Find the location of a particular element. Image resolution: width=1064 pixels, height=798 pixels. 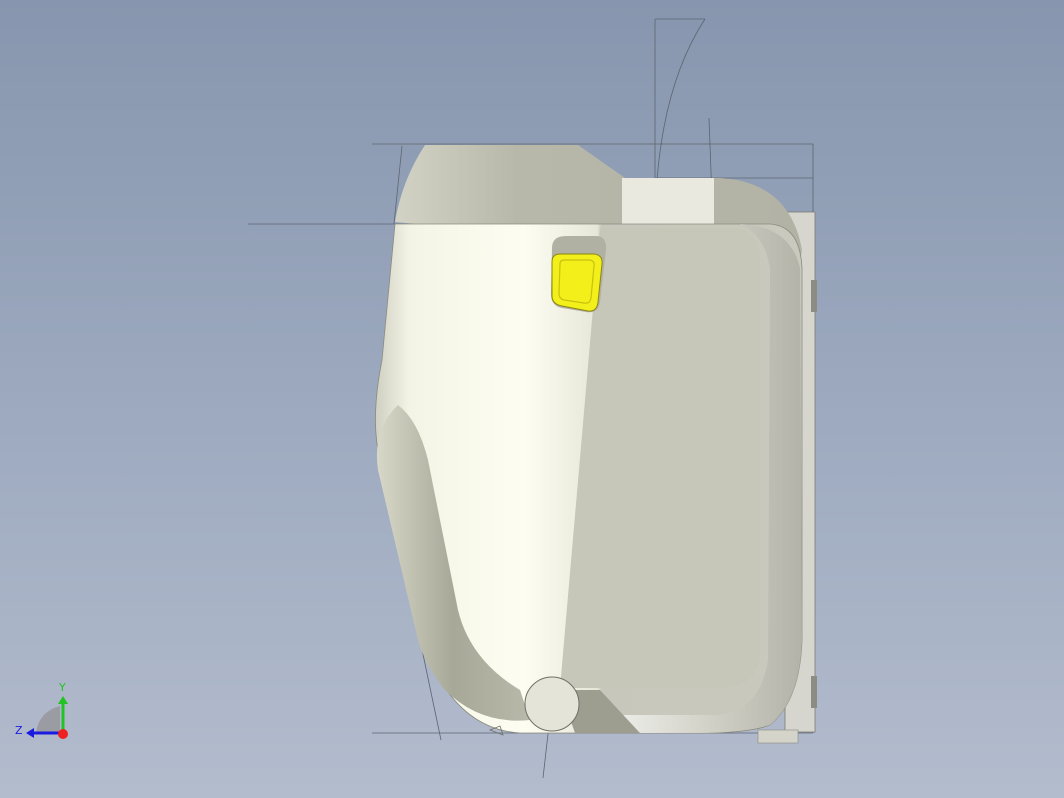

z-axis-label: Z is located at coordinates (19, 730).